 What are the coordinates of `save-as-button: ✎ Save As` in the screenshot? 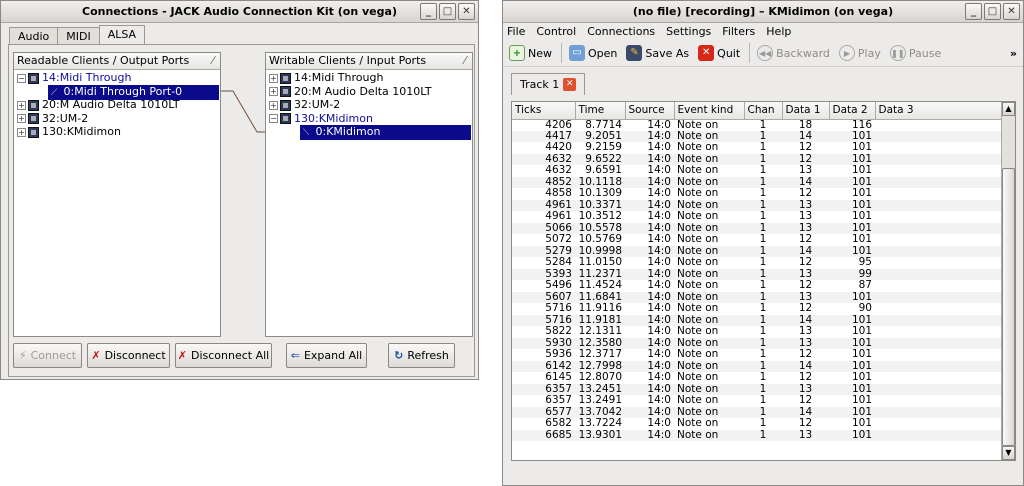 It's located at (657, 53).